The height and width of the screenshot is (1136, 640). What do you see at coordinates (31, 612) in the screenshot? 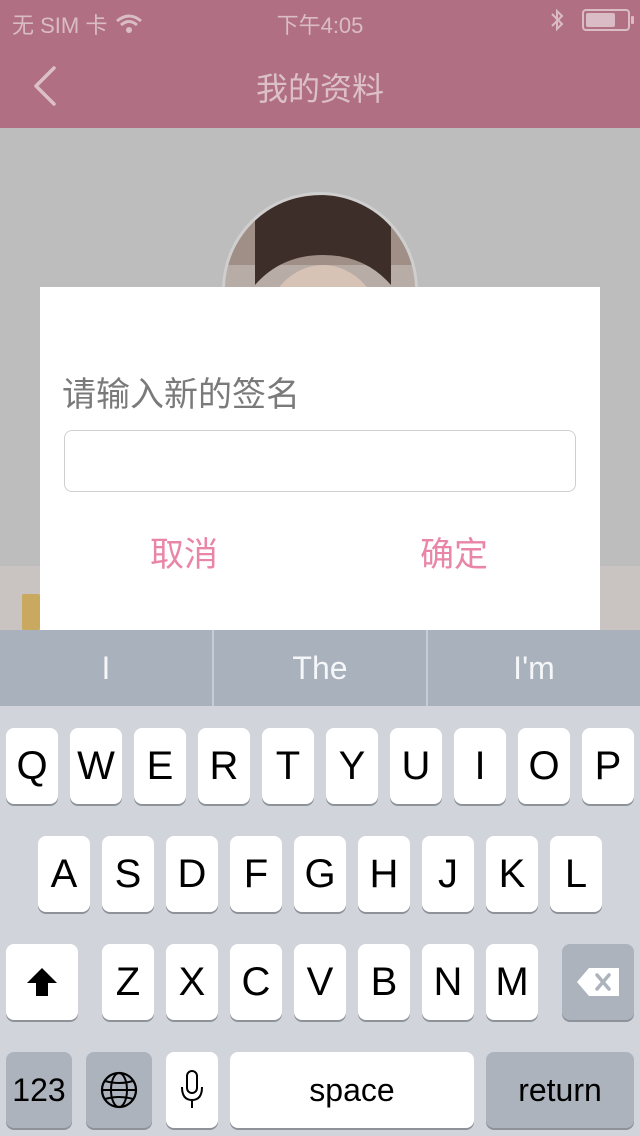
I see `row-icon` at bounding box center [31, 612].